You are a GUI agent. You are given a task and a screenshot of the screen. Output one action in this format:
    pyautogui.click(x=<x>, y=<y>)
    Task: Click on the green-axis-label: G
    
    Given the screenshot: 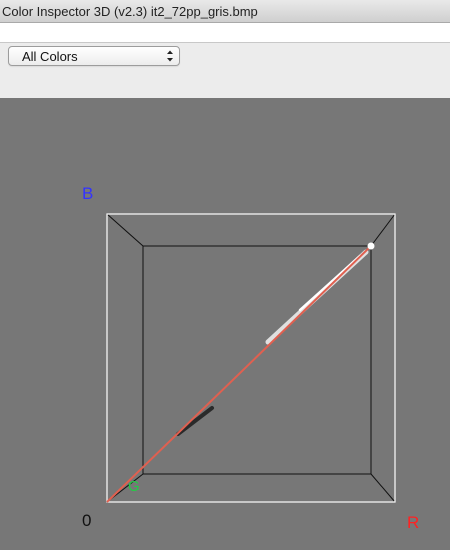 What is the action you would take?
    pyautogui.click(x=134, y=486)
    